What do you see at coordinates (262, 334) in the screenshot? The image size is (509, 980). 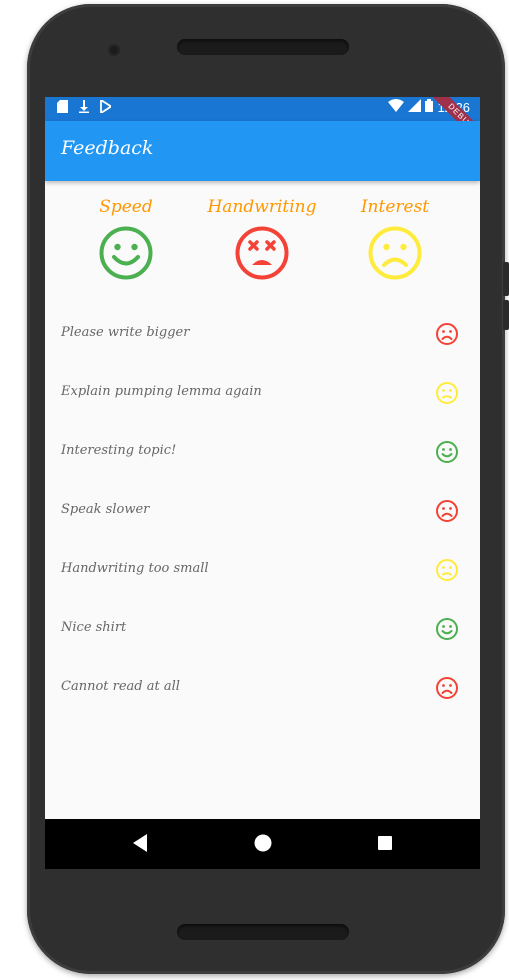 I see `list-item: Please write bigger` at bounding box center [262, 334].